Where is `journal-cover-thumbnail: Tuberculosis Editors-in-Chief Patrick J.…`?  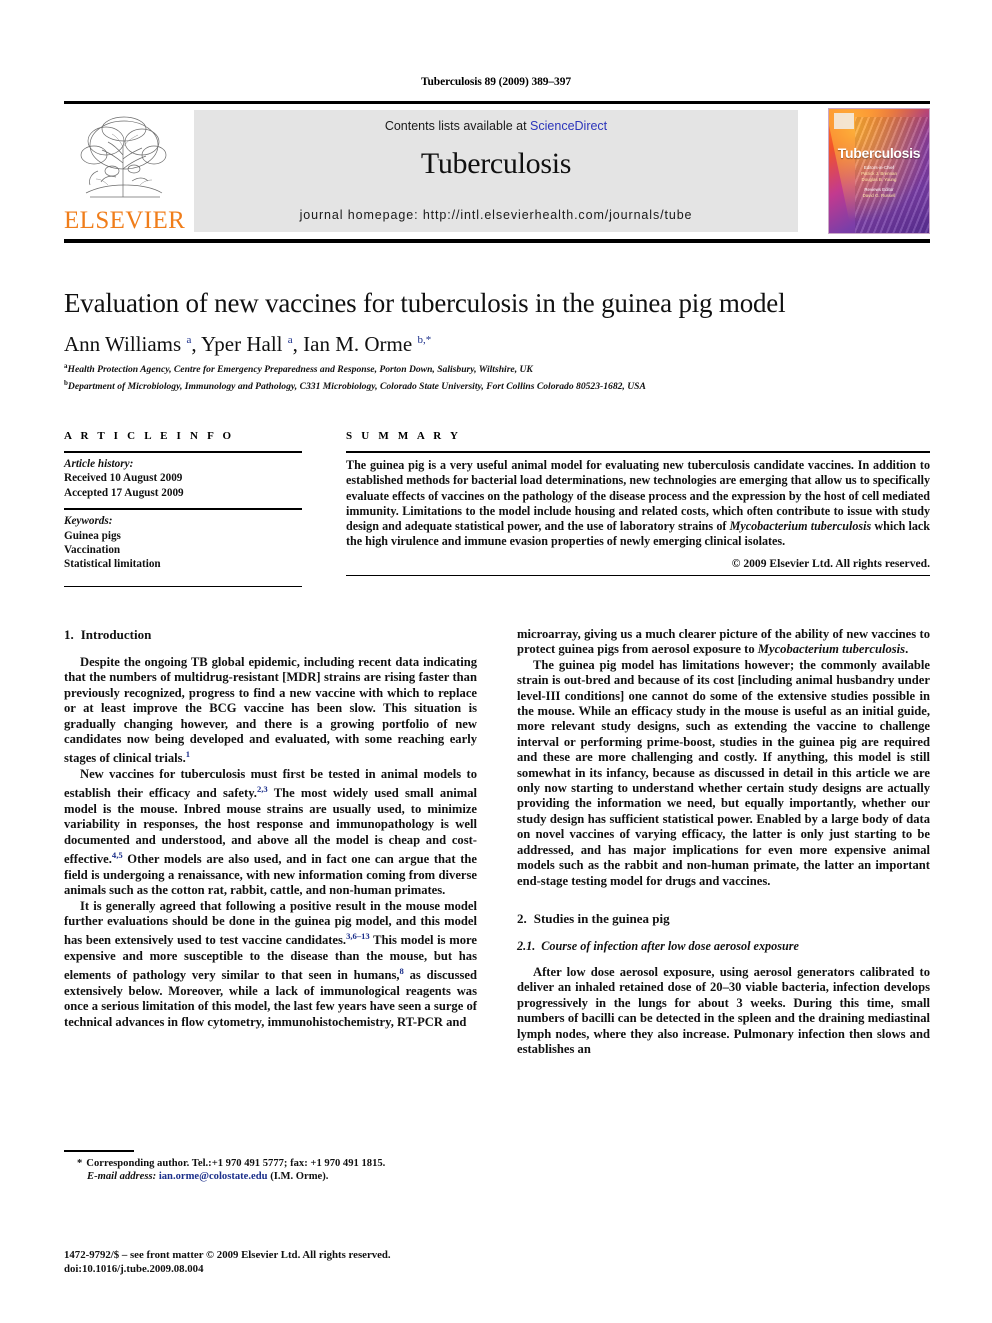
journal-cover-thumbnail: Tuberculosis Editors-in-Chief Patrick J.… is located at coordinates (879, 171).